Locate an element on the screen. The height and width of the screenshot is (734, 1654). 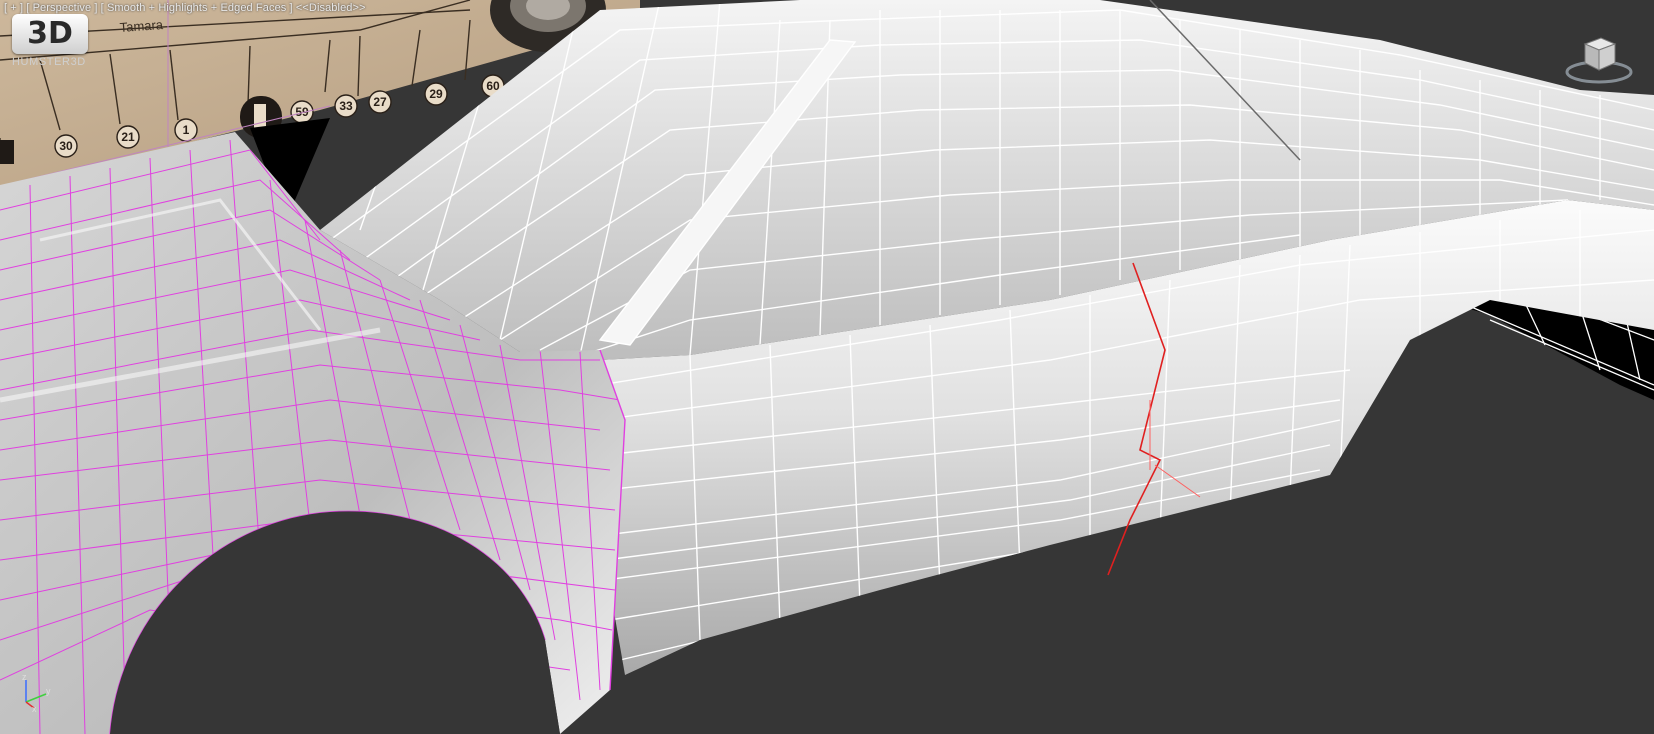
blueprint-plate-text: Tamara is located at coordinates (141, 26).